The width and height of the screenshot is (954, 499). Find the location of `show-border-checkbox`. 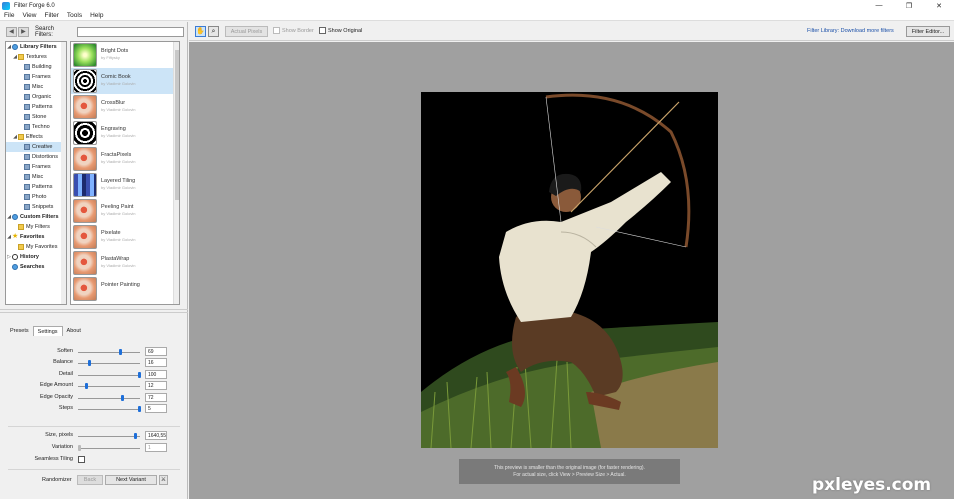

show-border-checkbox is located at coordinates (276, 30).